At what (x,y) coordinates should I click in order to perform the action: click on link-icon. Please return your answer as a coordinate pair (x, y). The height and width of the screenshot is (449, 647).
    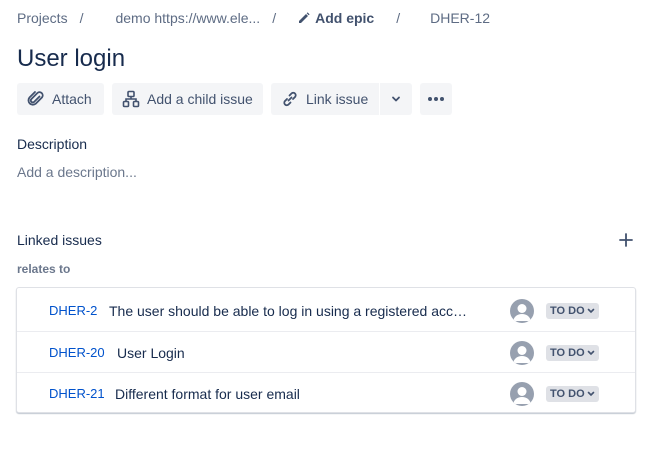
    Looking at the image, I should click on (290, 99).